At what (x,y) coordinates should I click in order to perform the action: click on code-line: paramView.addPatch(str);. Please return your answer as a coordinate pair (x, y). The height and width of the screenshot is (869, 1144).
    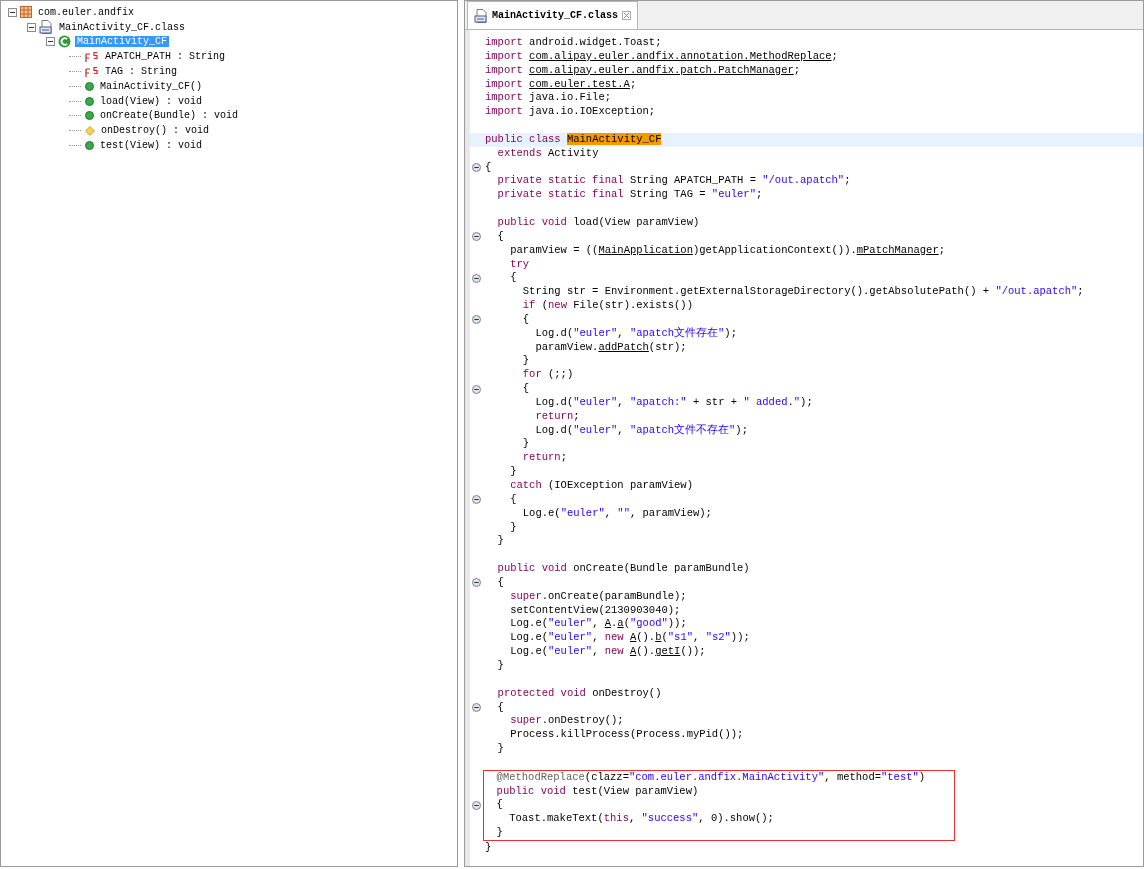
    Looking at the image, I should click on (610, 347).